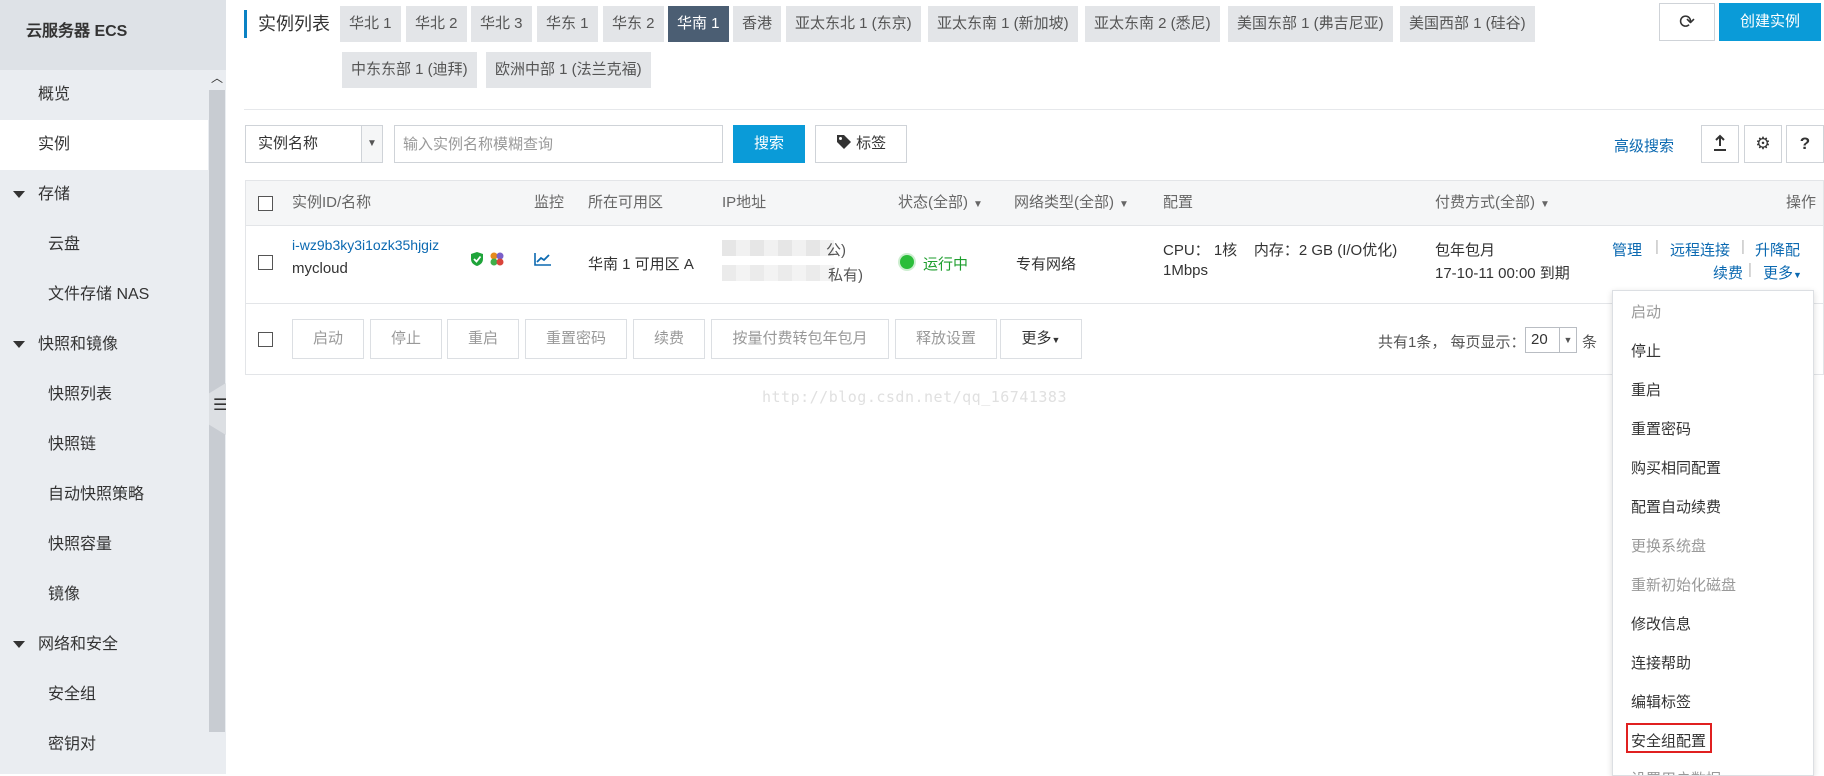 The width and height of the screenshot is (1824, 776). I want to click on region-tab: 华东 1, so click(567, 24).